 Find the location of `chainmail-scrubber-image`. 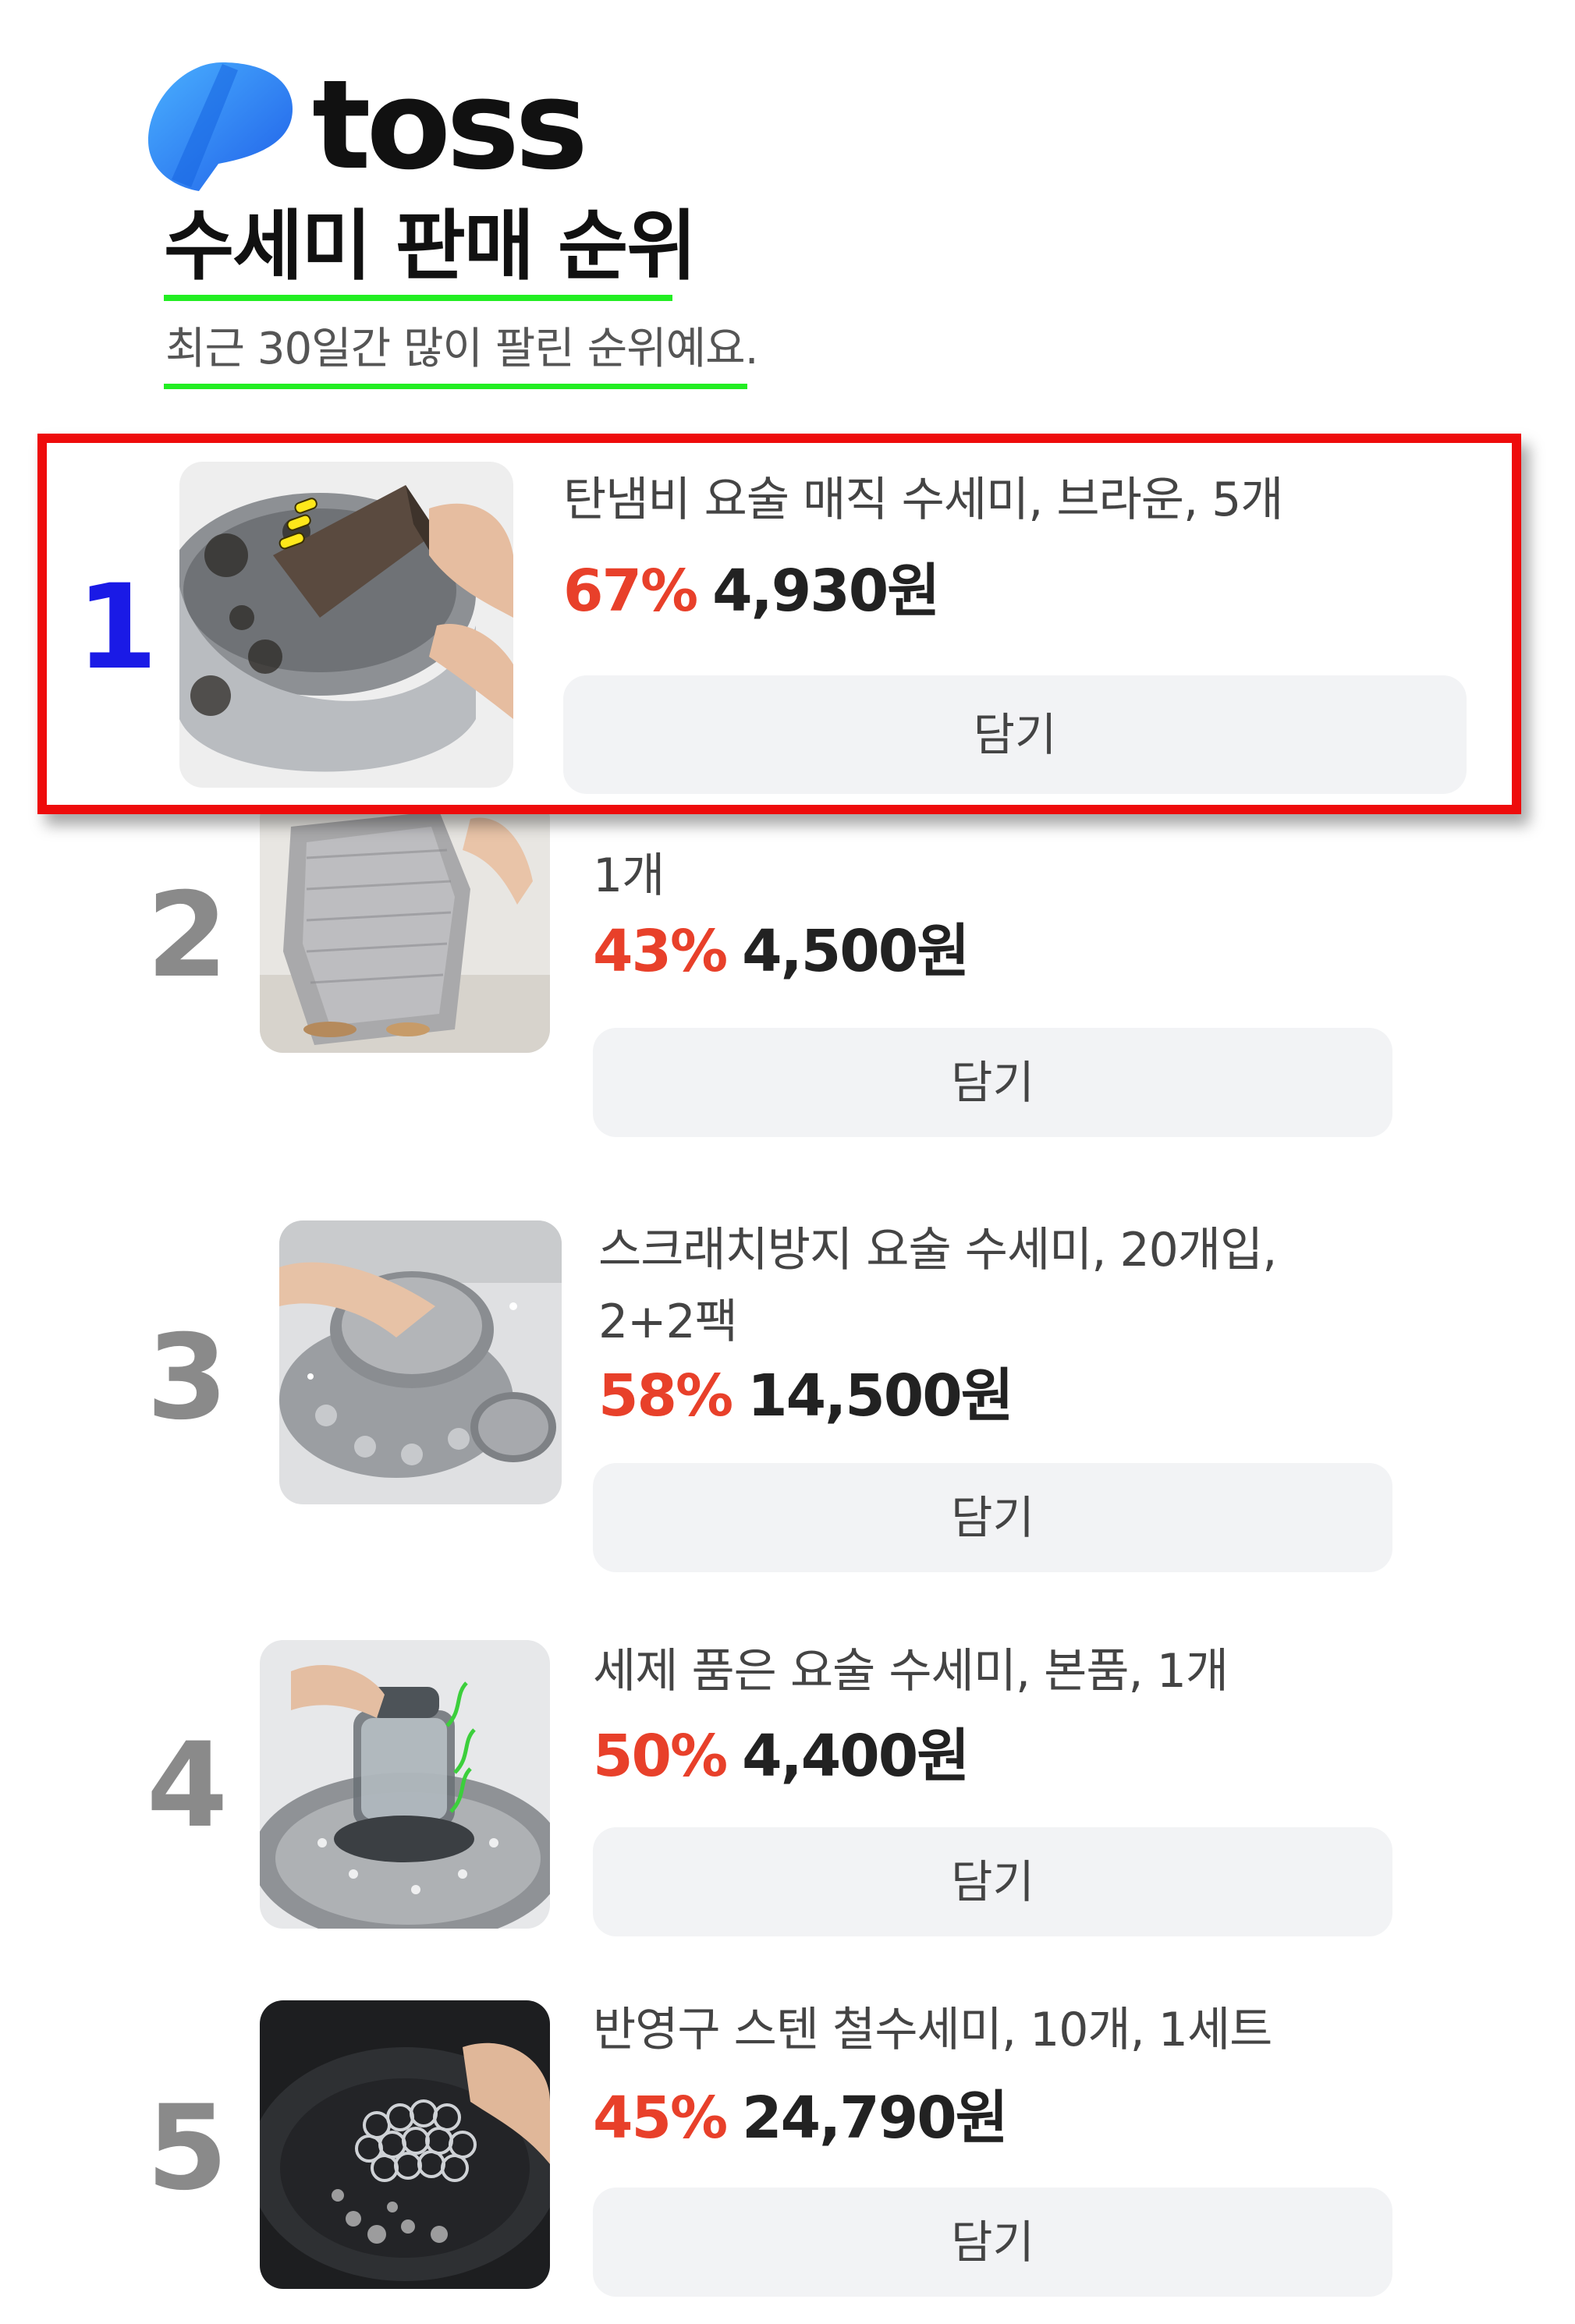

chainmail-scrubber-image is located at coordinates (405, 2144).